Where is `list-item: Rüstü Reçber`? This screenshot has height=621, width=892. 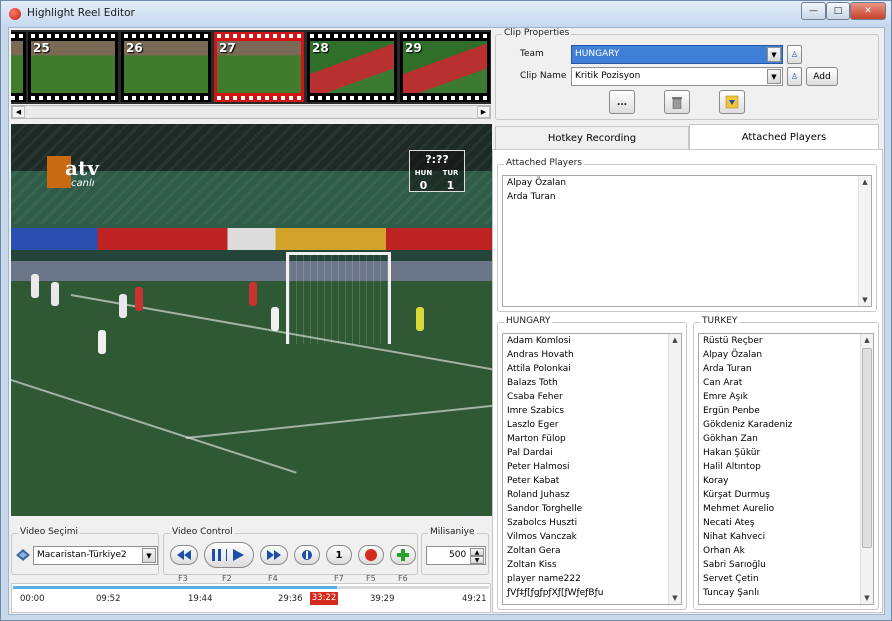 list-item: Rüstü Reçber is located at coordinates (786, 341).